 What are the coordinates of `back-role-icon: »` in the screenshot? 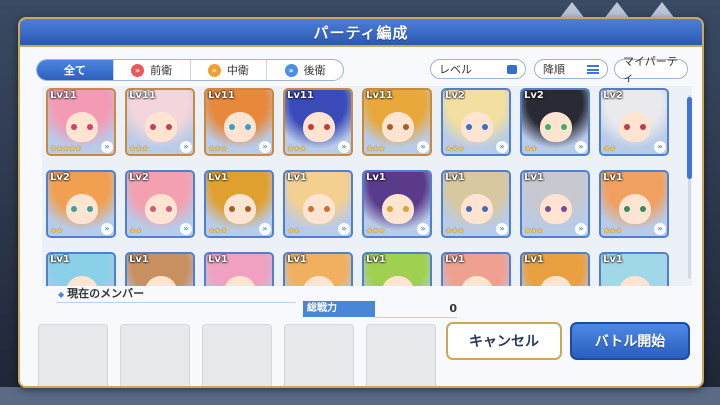 It's located at (291, 70).